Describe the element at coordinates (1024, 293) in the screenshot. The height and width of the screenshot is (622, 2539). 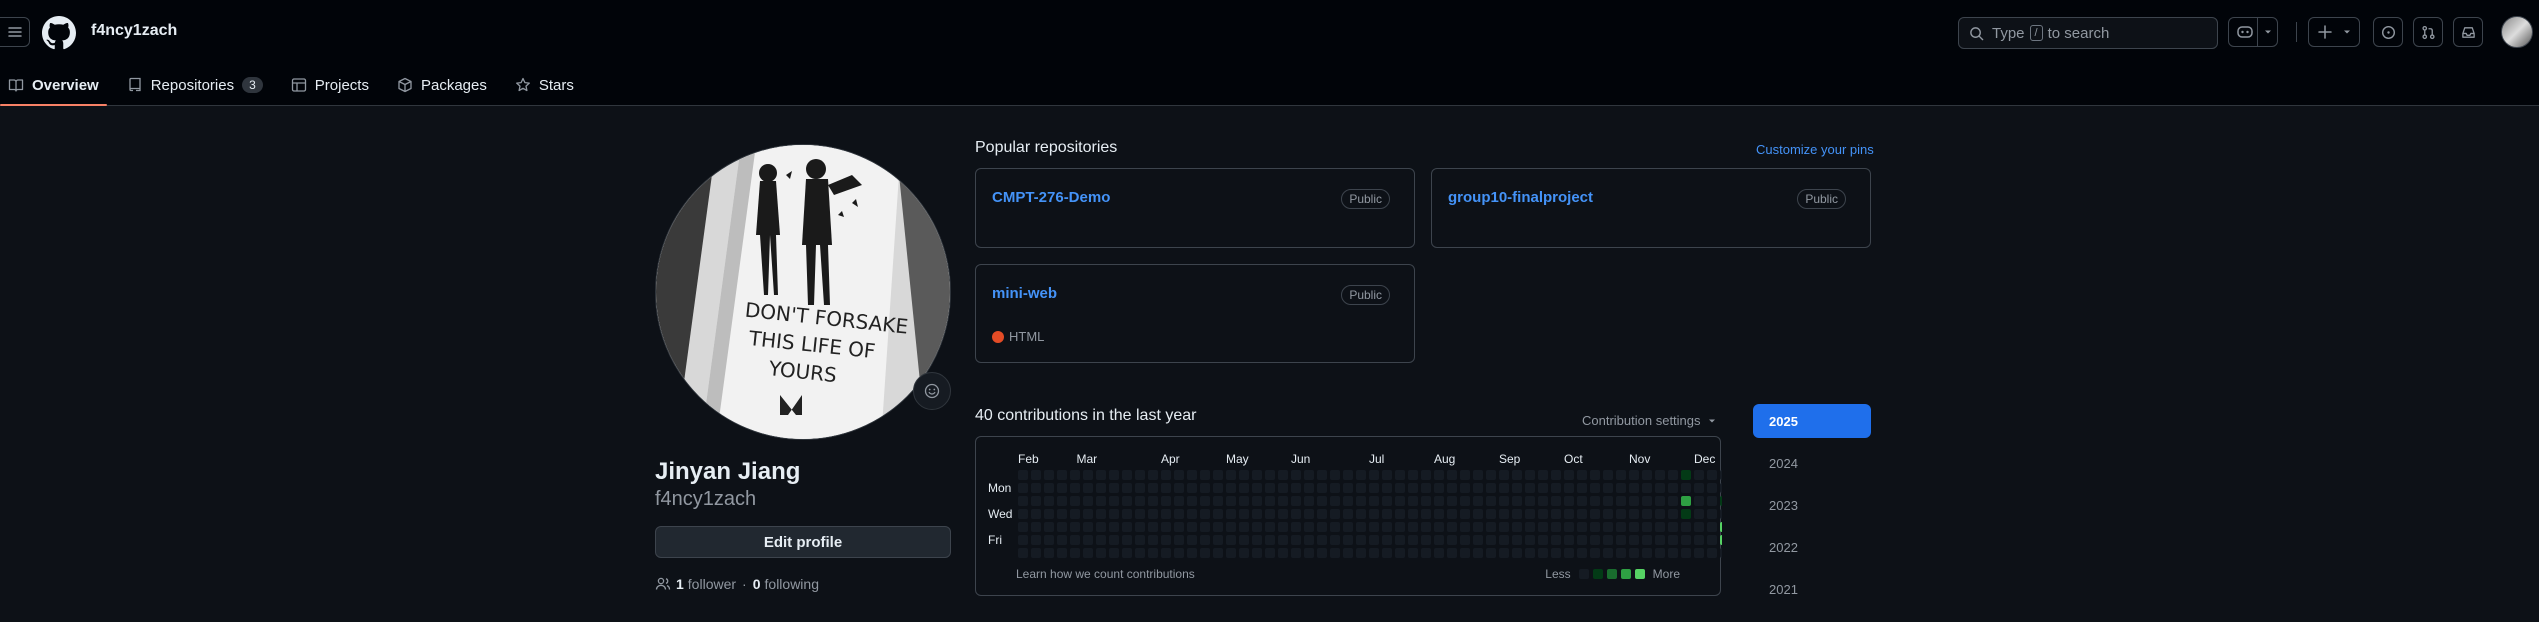
I see `repo-link: mini-web` at that location.